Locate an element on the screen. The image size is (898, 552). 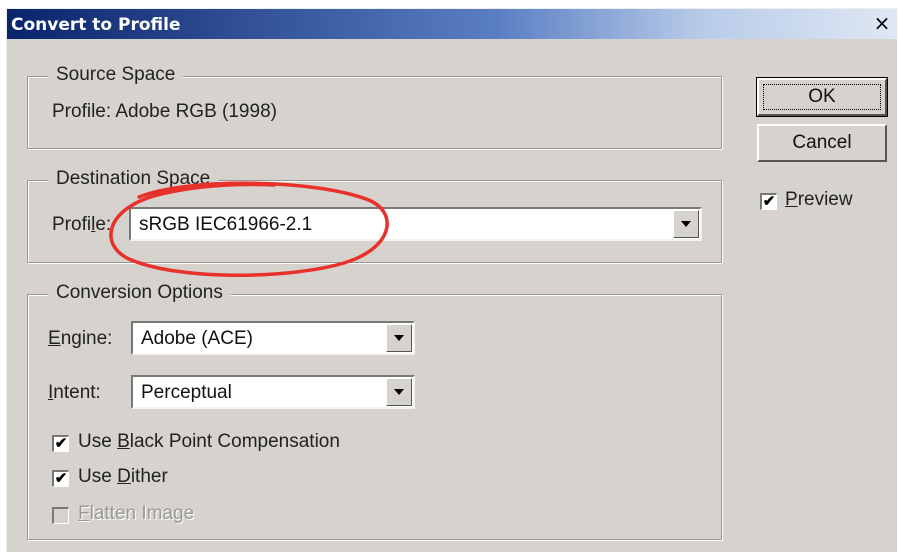
intent-value: Perceptual is located at coordinates (186, 392).